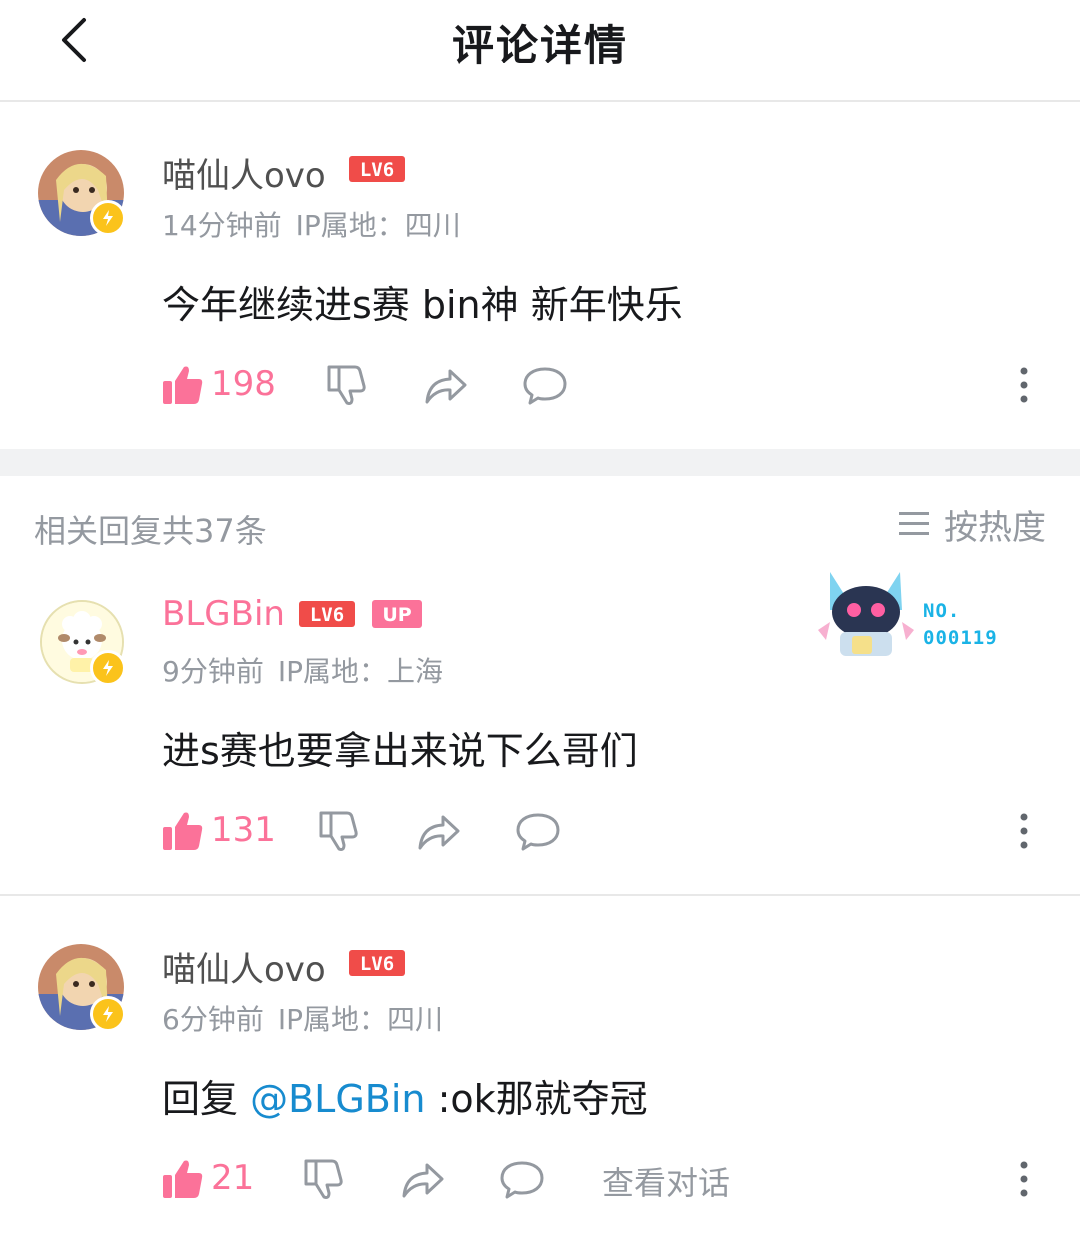  I want to click on svg-text: UP, so click(396, 615).